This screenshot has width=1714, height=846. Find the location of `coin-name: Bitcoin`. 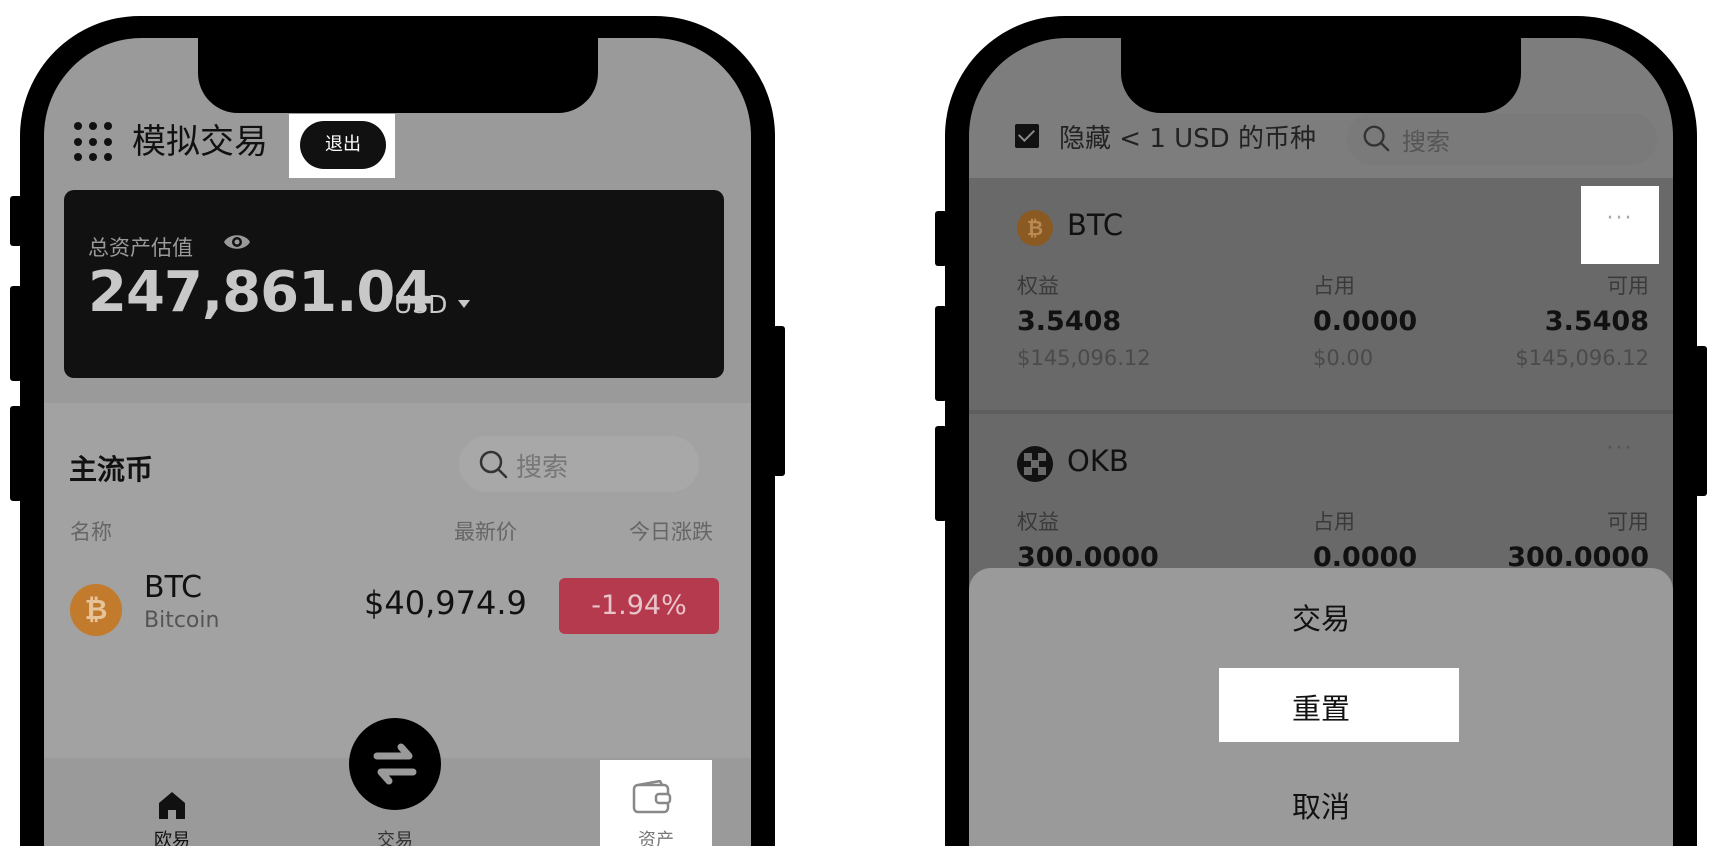

coin-name: Bitcoin is located at coordinates (182, 620).